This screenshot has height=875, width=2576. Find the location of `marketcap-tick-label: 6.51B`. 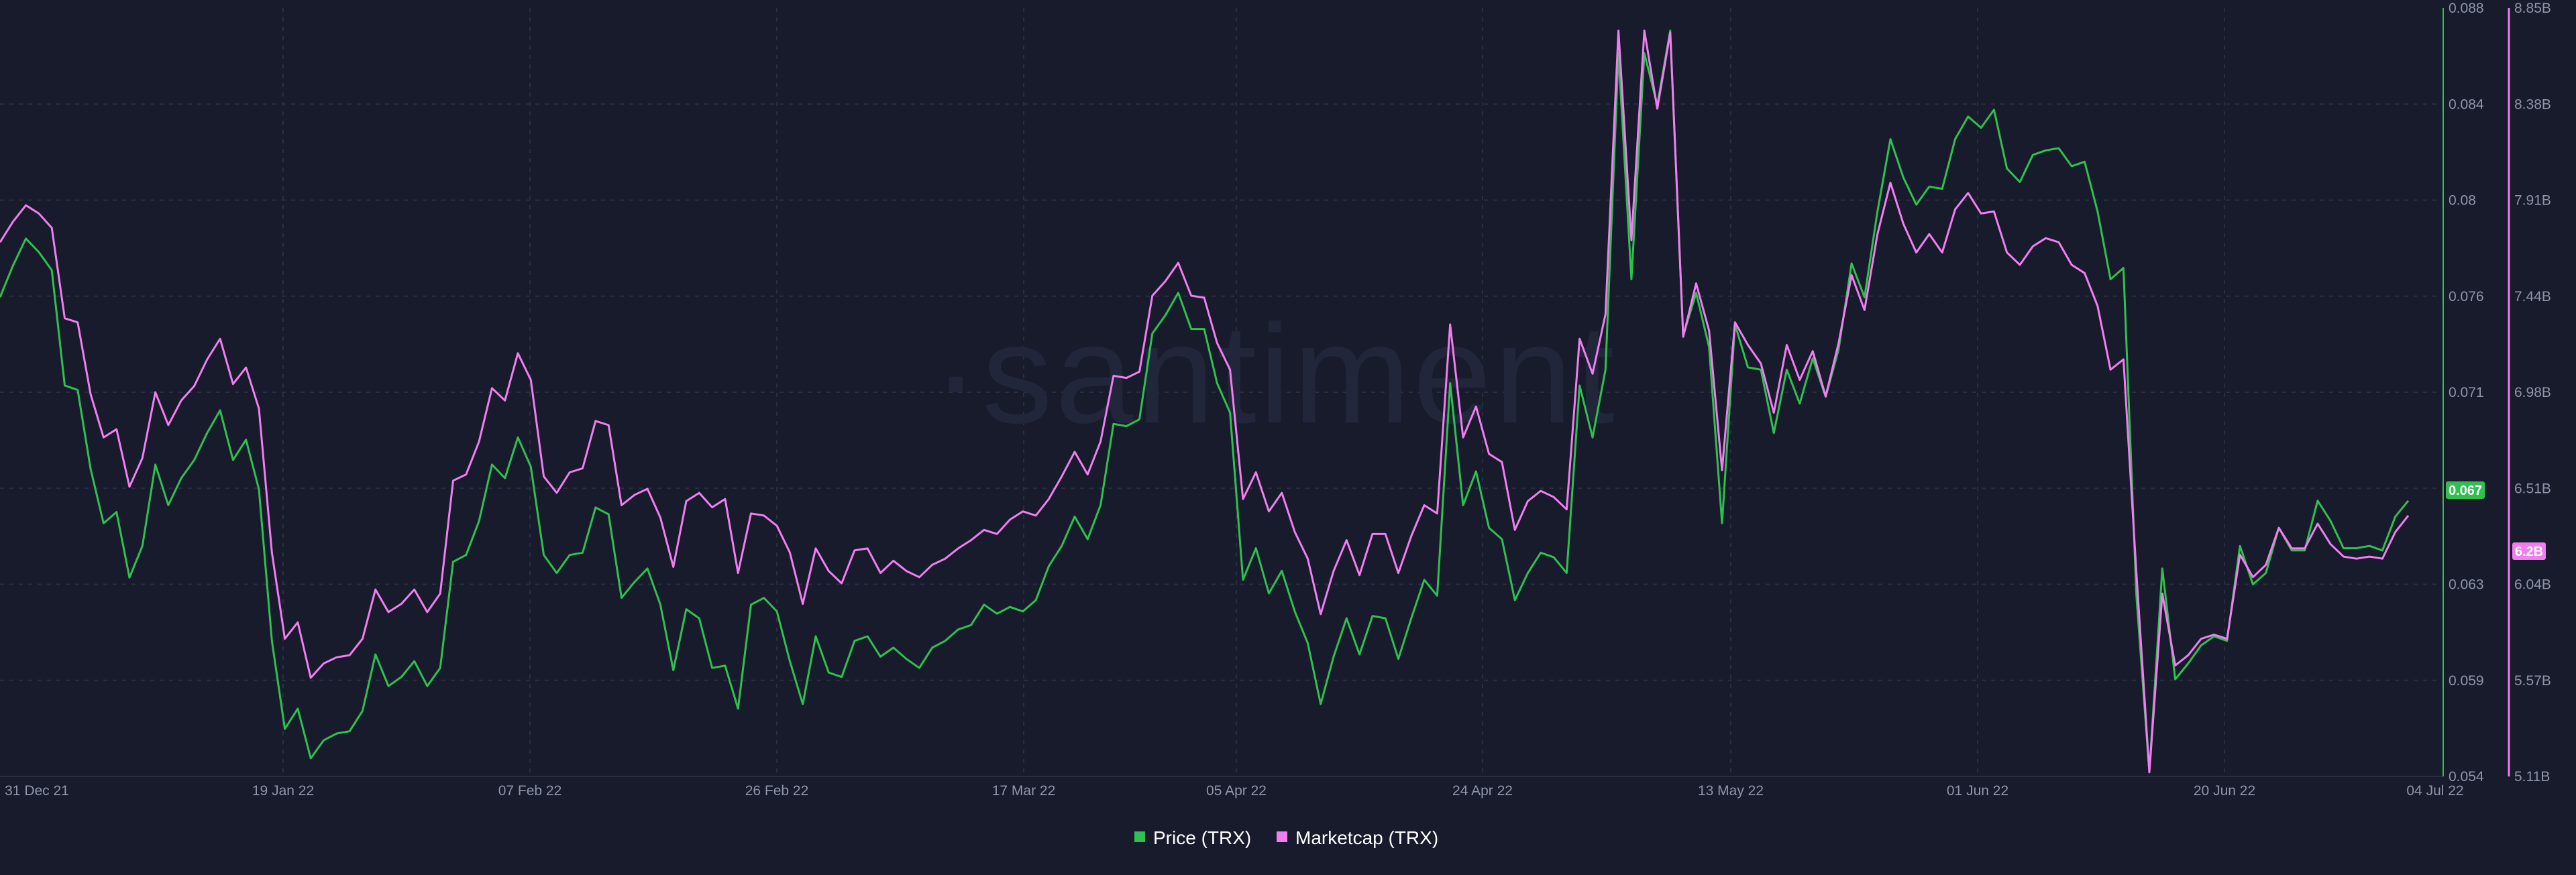

marketcap-tick-label: 6.51B is located at coordinates (2532, 488).